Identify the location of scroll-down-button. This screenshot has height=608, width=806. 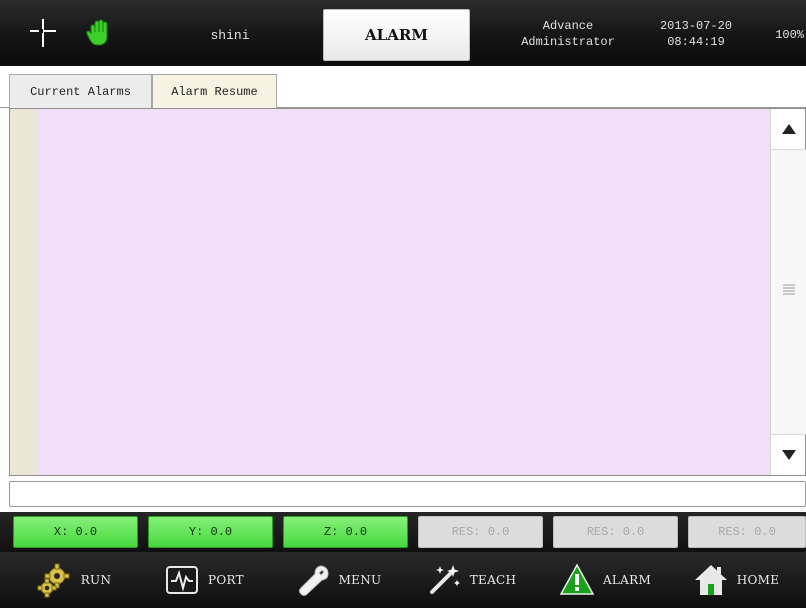
(788, 455).